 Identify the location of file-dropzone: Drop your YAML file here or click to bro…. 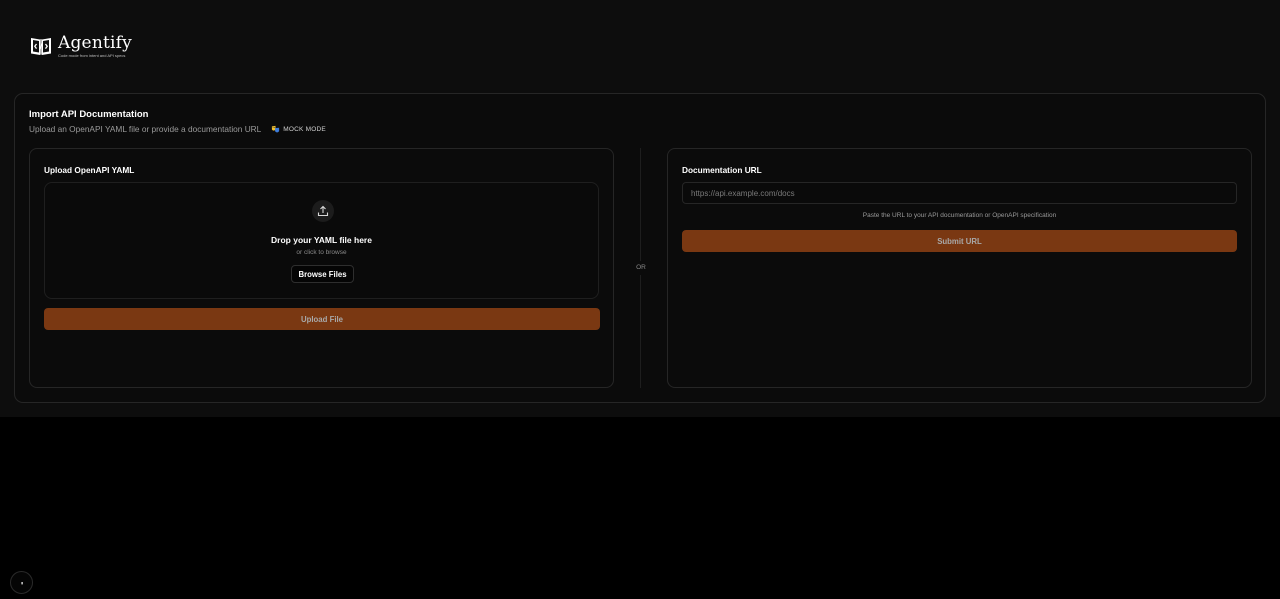
(321, 240).